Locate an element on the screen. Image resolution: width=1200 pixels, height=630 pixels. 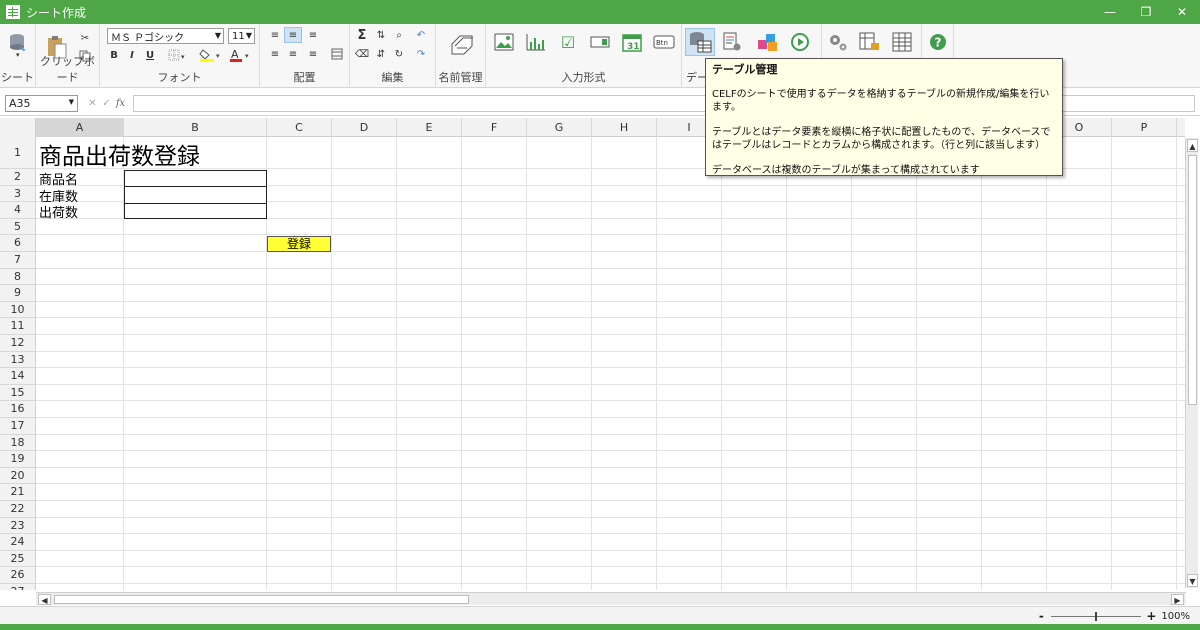
table-manage-button is located at coordinates (700, 42).